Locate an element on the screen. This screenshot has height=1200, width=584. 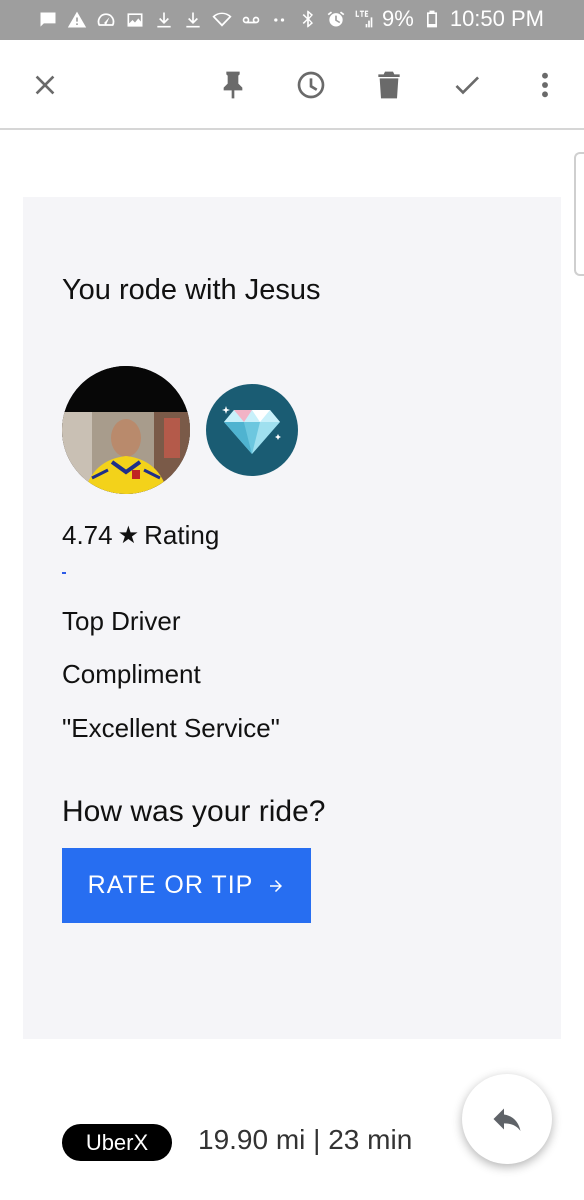
diamond-icon is located at coordinates (251, 430).